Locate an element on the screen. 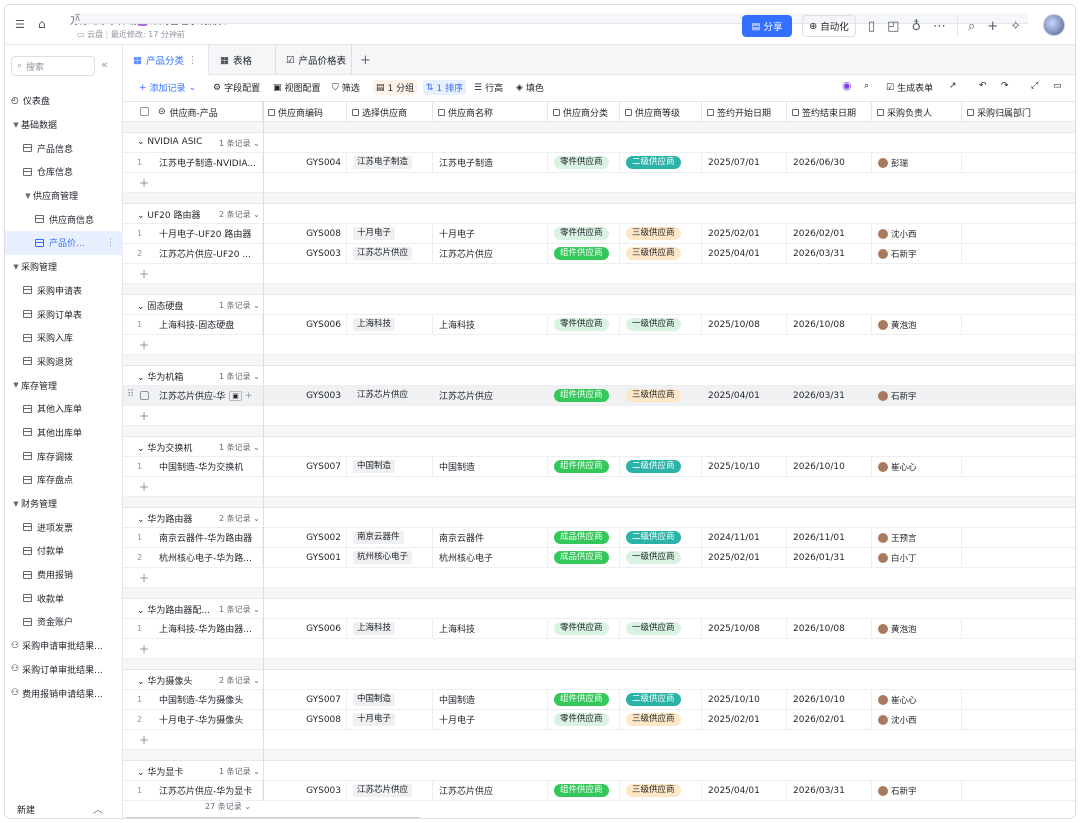 This screenshot has width=1080, height=823. cell-start-date: 2025/10/08 is located at coordinates (744, 324).